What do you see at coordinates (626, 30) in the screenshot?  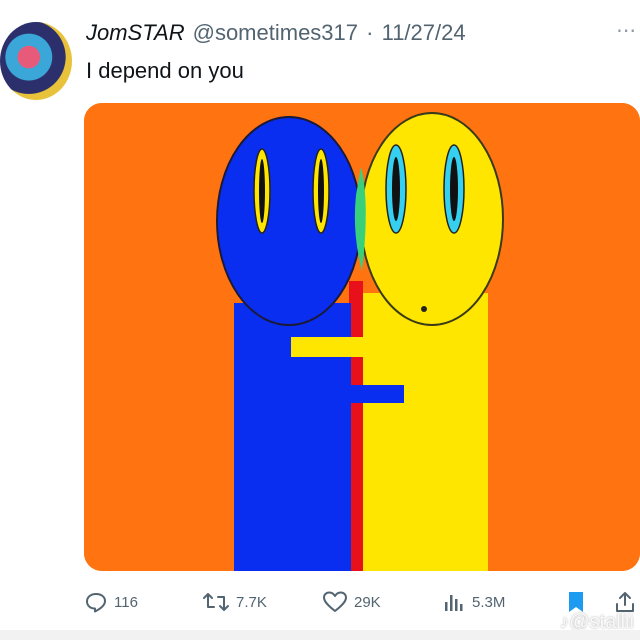 I see `more-options-icon: ⋯` at bounding box center [626, 30].